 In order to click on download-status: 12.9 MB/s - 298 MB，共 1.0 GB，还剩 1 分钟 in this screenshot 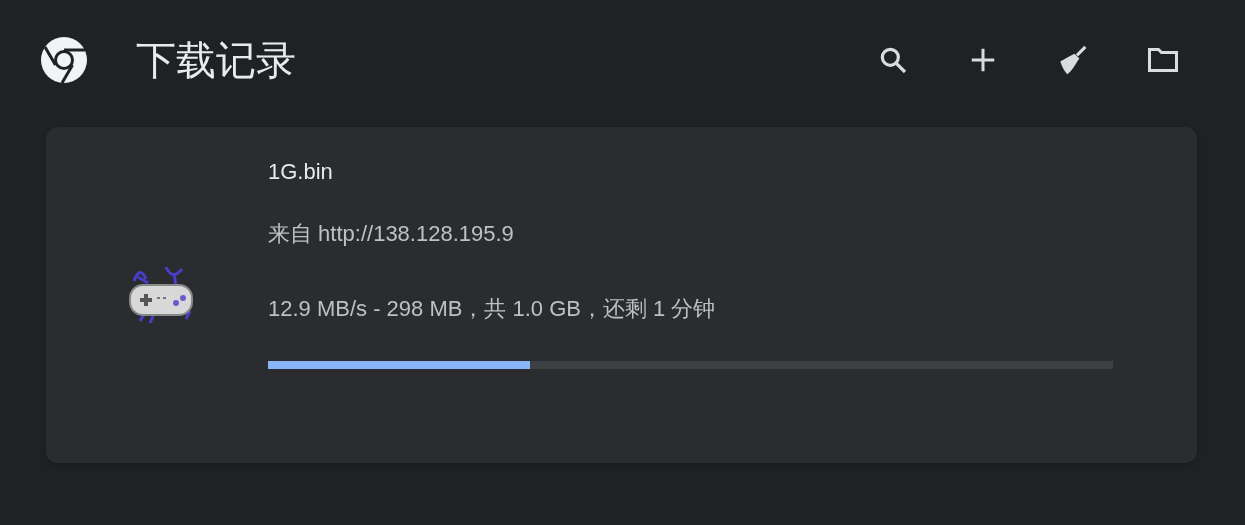, I will do `click(492, 309)`.